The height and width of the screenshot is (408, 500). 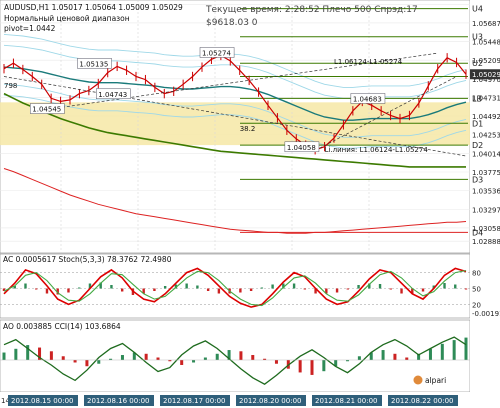 I want to click on annotation-label: 1.05135, so click(x=93, y=64).